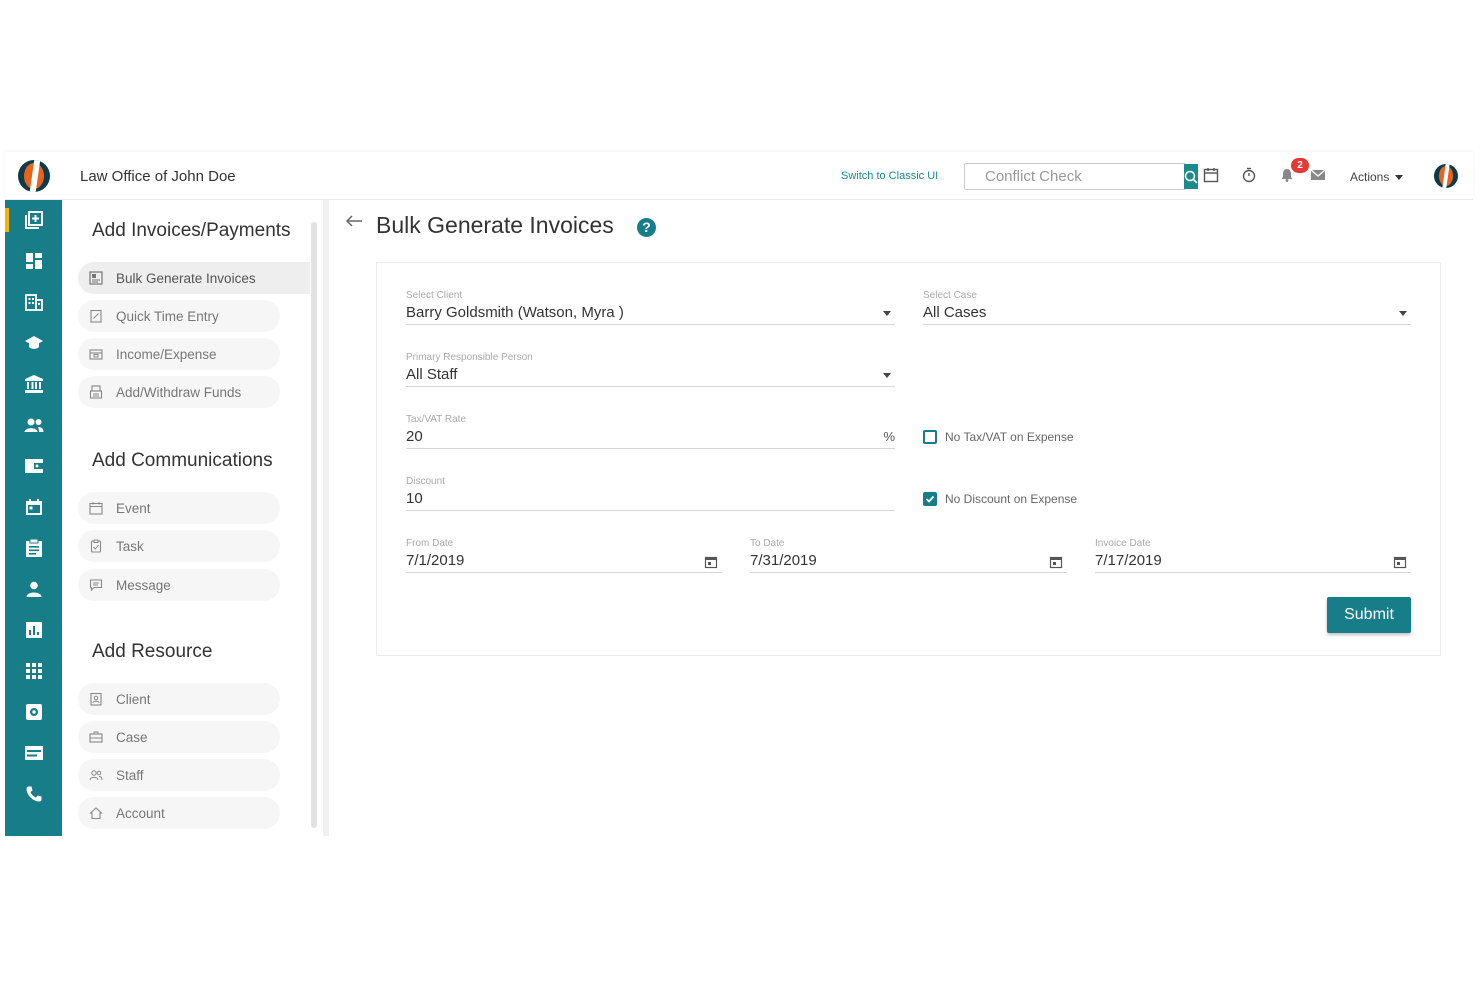  Describe the element at coordinates (1011, 499) in the screenshot. I see `no-discount-label: No Discount on Expense` at that location.